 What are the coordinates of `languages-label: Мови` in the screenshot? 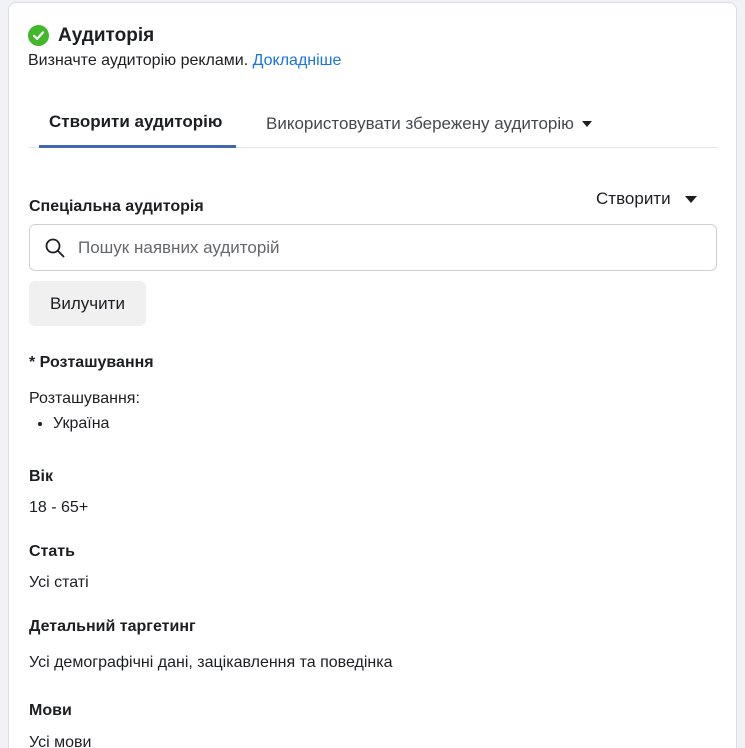 It's located at (50, 710).